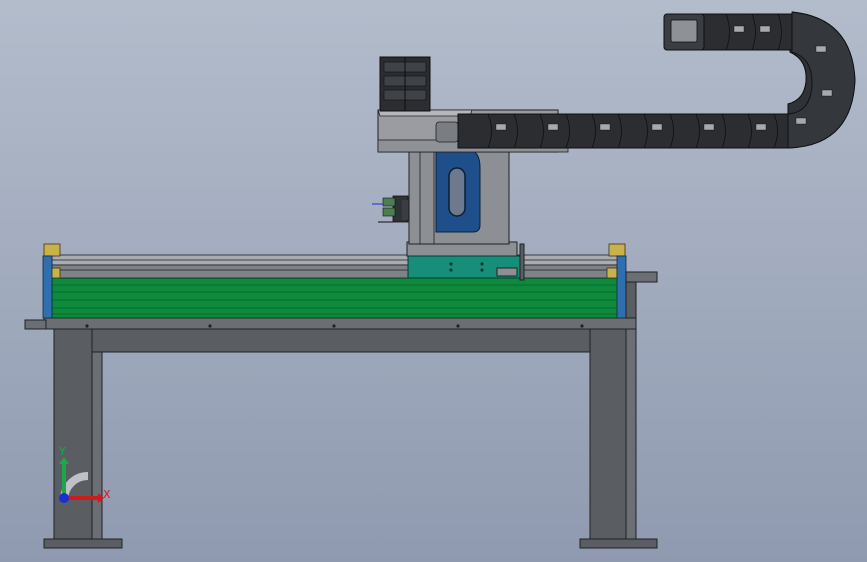 Image resolution: width=867 pixels, height=562 pixels. I want to click on end-bracket-left-top, so click(52, 250).